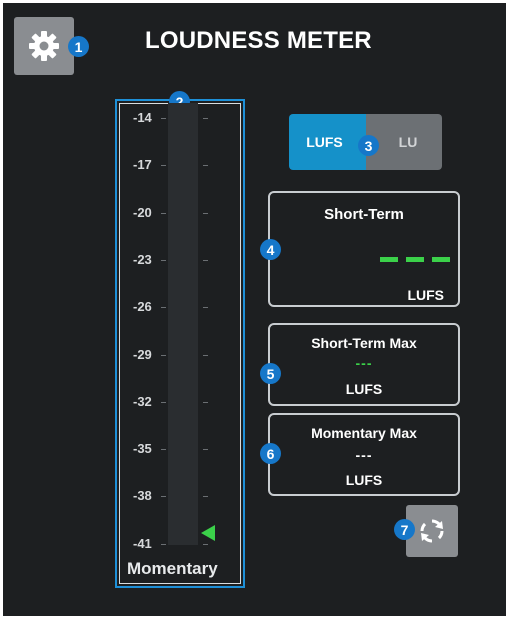 The height and width of the screenshot is (619, 509). Describe the element at coordinates (142, 165) in the screenshot. I see `meter-scale-label: -17` at that location.